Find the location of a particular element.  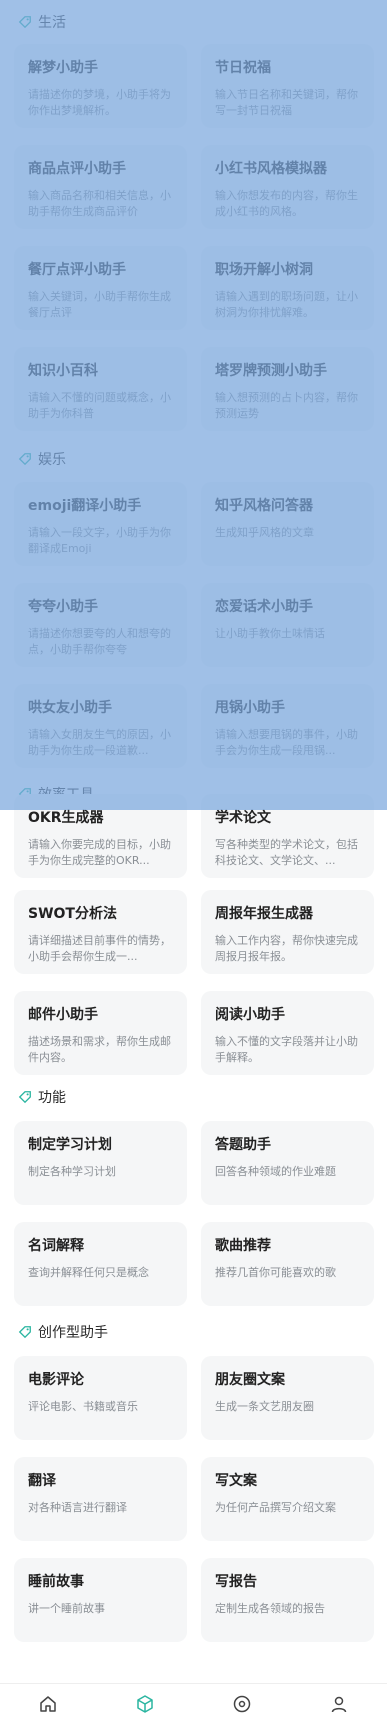

section-header-creative: 创作型助手 is located at coordinates (63, 1332).